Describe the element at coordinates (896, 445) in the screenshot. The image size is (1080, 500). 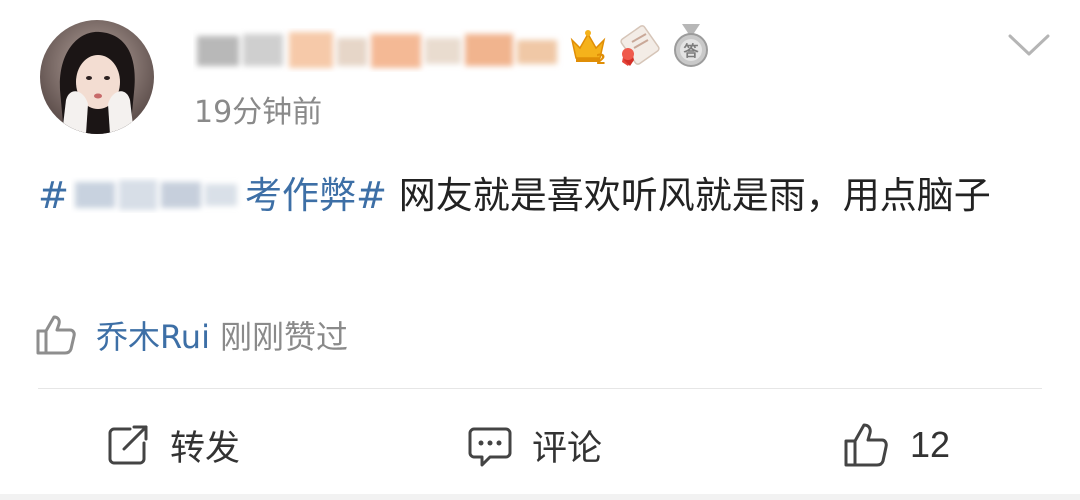
I see `like-button: 12` at that location.